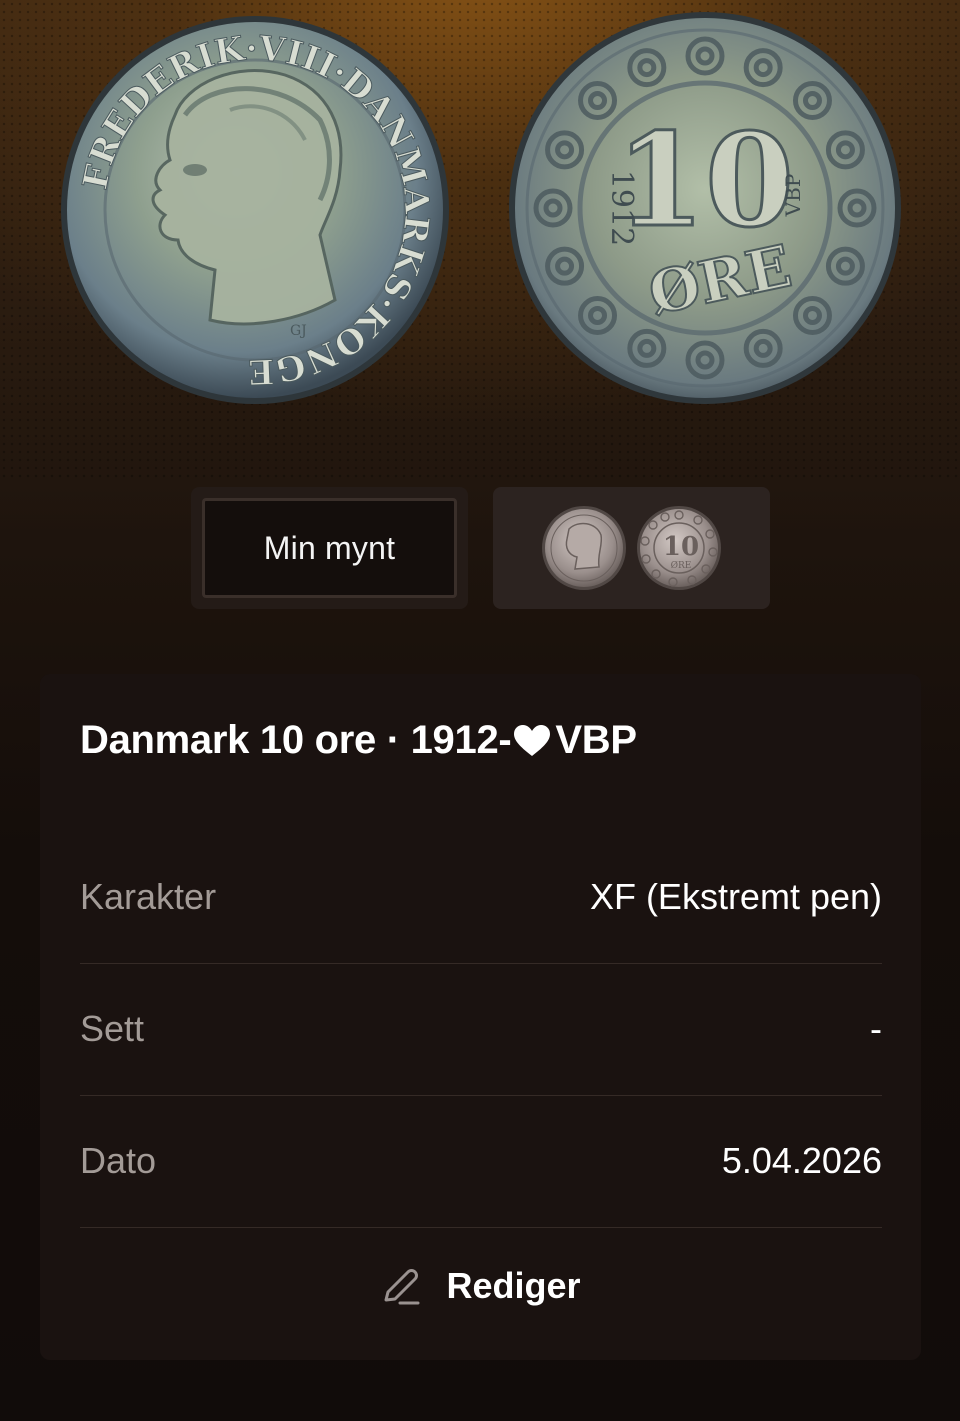 This screenshot has height=1421, width=960. Describe the element at coordinates (681, 565) in the screenshot. I see `svg-text: ØRE` at that location.